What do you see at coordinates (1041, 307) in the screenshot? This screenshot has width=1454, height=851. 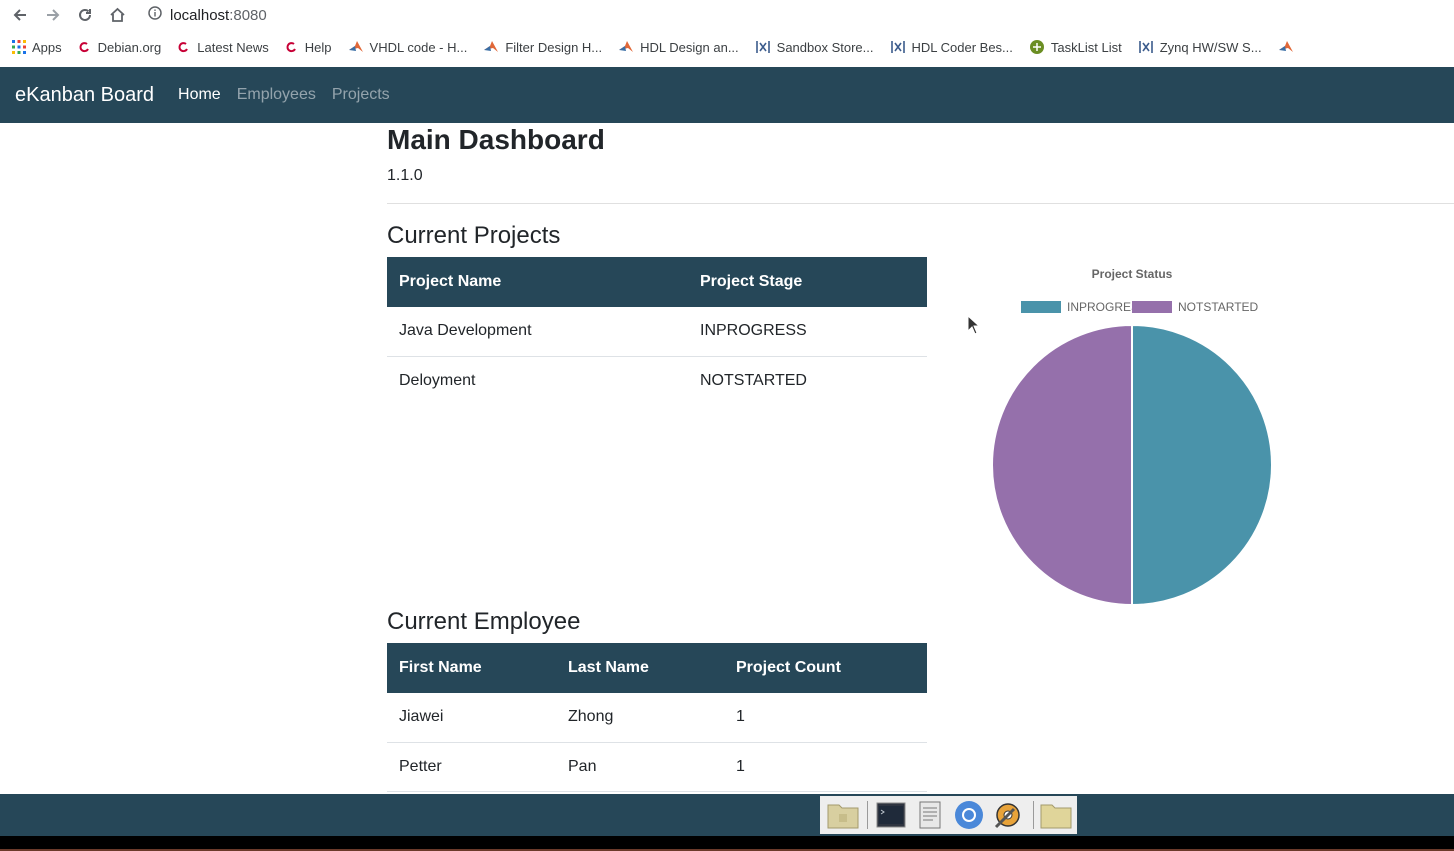 I see `legend-swatch-inprogress` at bounding box center [1041, 307].